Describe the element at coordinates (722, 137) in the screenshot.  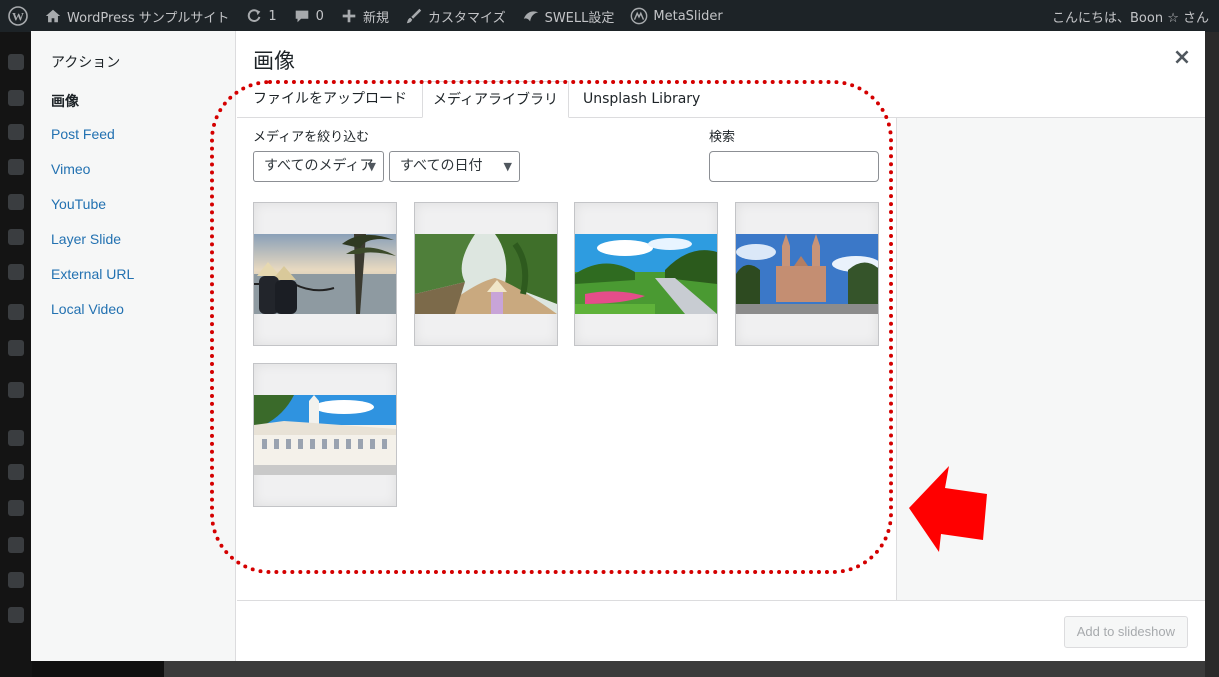
I see `search-label: 検索` at that location.